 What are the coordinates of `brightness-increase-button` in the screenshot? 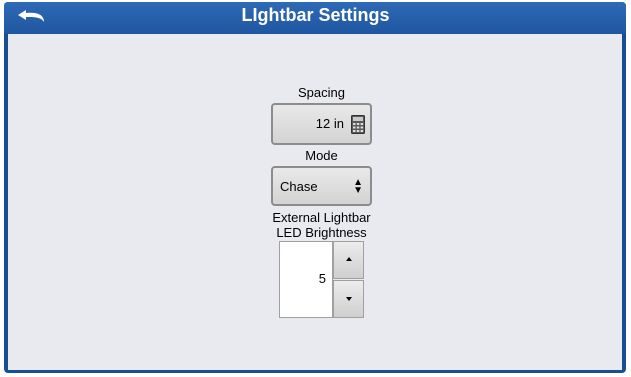 It's located at (348, 260).